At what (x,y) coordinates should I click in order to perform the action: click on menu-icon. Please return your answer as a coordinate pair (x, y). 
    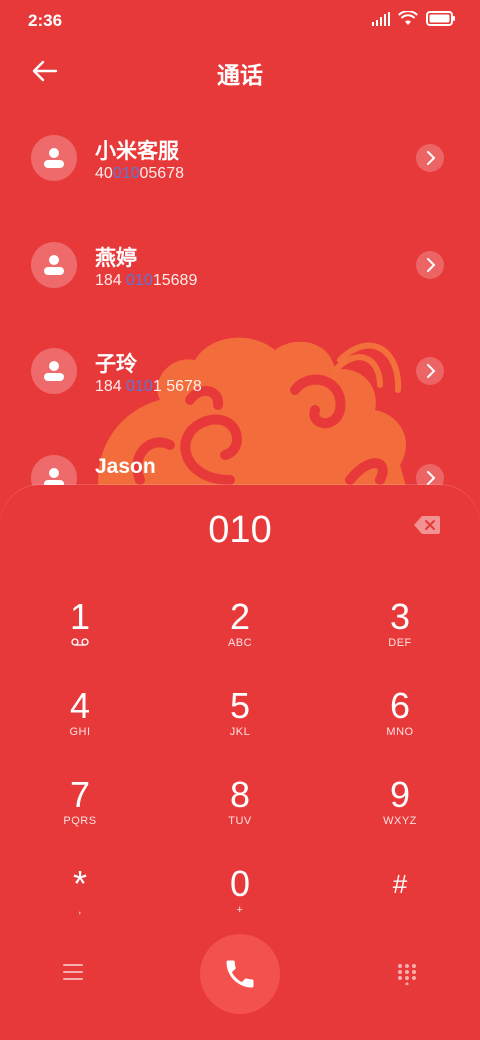
    Looking at the image, I should click on (73, 972).